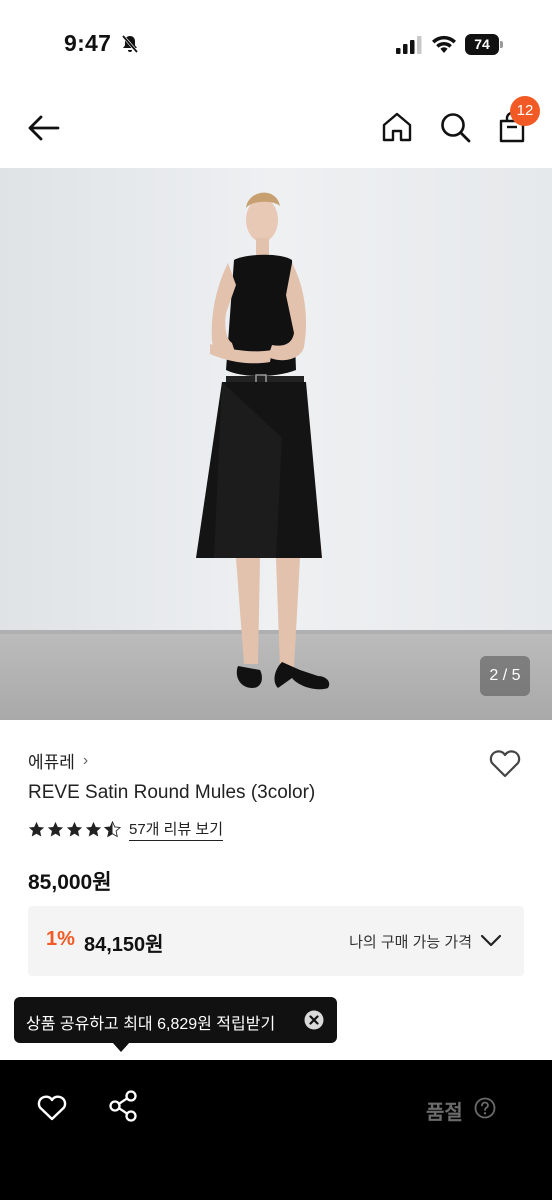 This screenshot has height=1200, width=552. What do you see at coordinates (314, 1020) in the screenshot?
I see `close-icon` at bounding box center [314, 1020].